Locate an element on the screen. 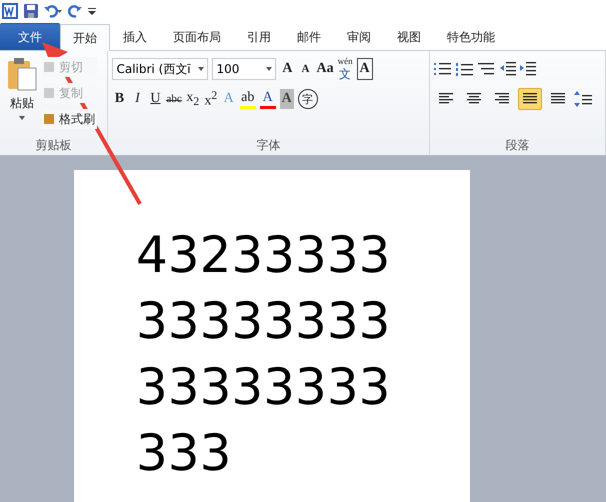 Image resolution: width=606 pixels, height=502 pixels. word-logo-icon is located at coordinates (10, 11).